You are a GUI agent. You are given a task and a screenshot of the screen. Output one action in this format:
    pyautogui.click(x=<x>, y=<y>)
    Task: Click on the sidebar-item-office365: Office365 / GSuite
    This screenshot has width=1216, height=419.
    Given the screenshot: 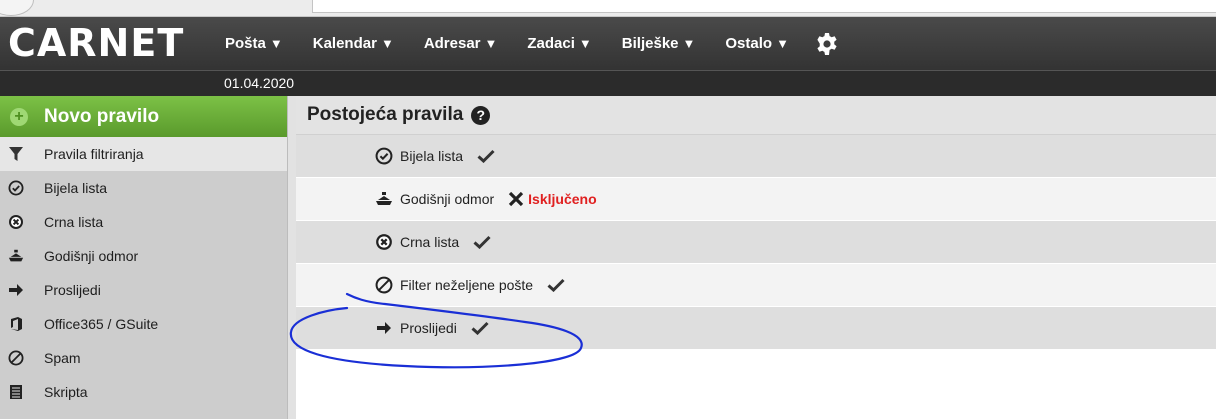 What is the action you would take?
    pyautogui.click(x=143, y=324)
    